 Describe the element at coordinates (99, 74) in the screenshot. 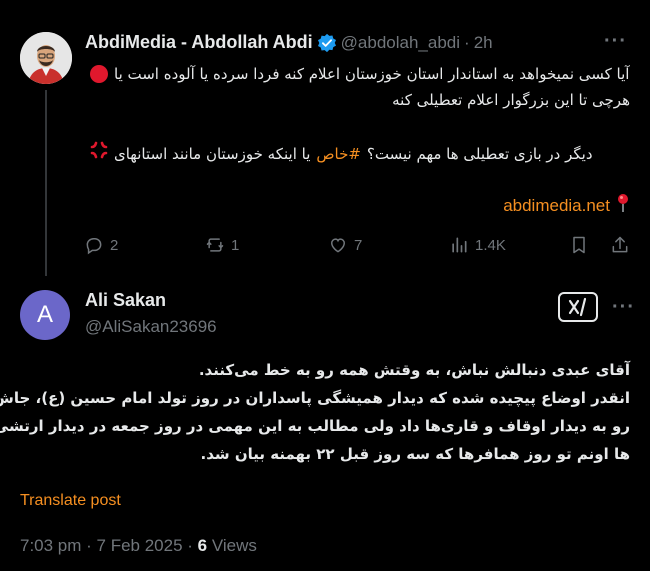

I see `red-circle-icon` at that location.